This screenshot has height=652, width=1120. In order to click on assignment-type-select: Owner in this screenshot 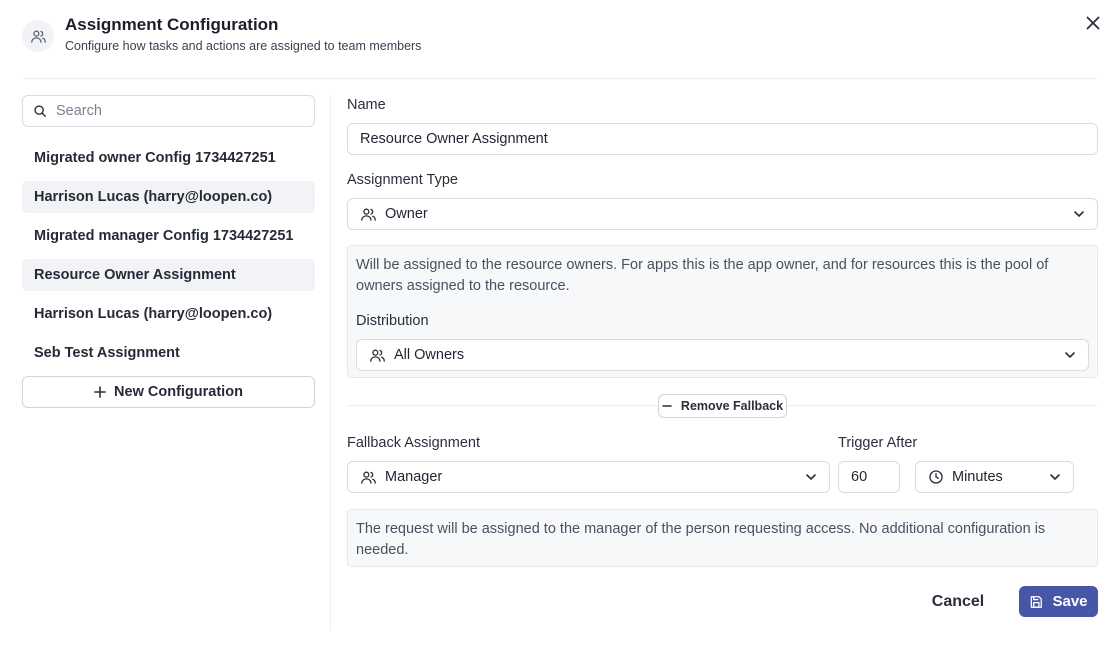, I will do `click(722, 214)`.